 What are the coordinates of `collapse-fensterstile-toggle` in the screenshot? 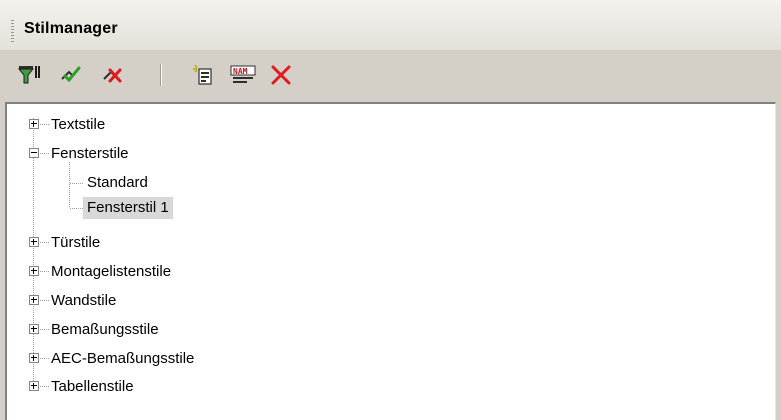 It's located at (34, 153).